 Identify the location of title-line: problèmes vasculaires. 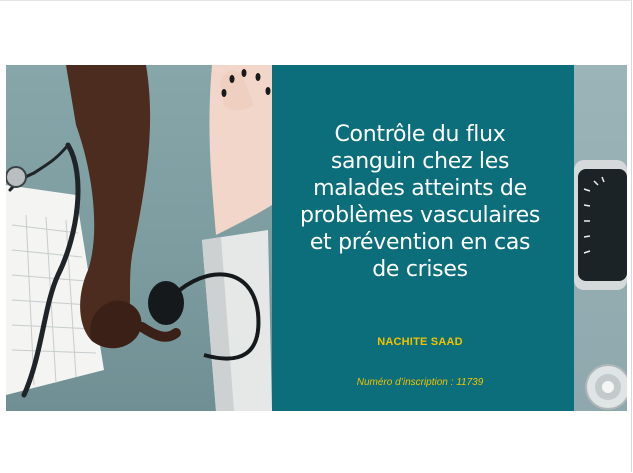
(420, 215).